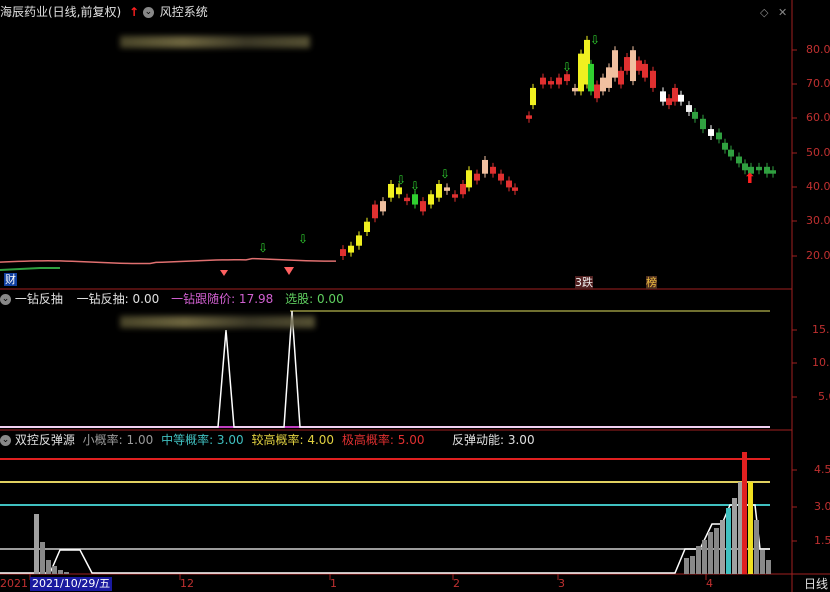 Image resolution: width=830 pixels, height=592 pixels. I want to click on x-tick: 12, so click(187, 583).